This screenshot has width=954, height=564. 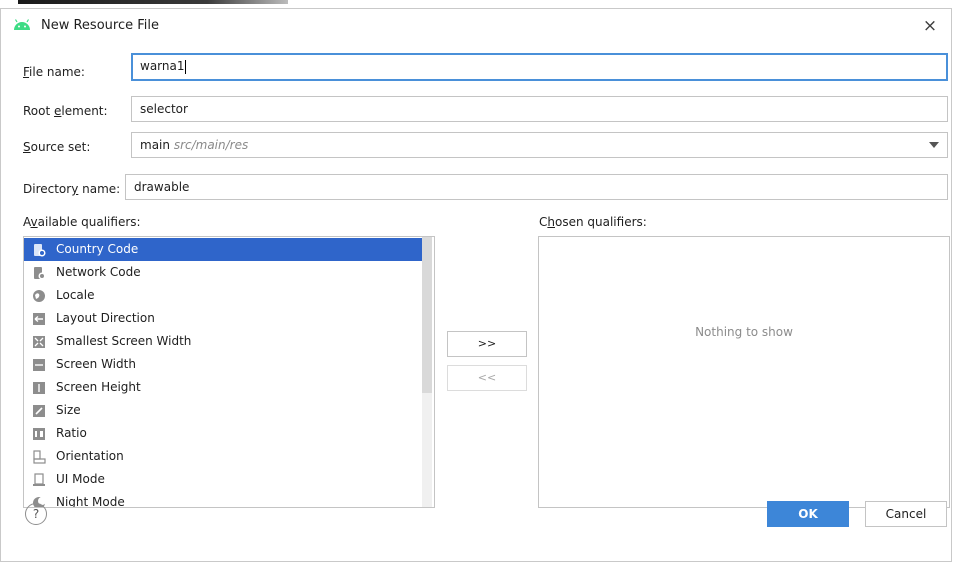 What do you see at coordinates (27, 147) in the screenshot?
I see `source-set-mnemonic: S` at bounding box center [27, 147].